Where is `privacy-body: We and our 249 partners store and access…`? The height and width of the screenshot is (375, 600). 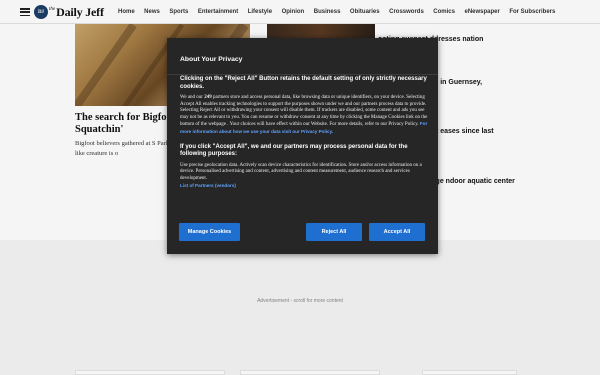 privacy-body: We and our 249 partners store and access… is located at coordinates (304, 114).